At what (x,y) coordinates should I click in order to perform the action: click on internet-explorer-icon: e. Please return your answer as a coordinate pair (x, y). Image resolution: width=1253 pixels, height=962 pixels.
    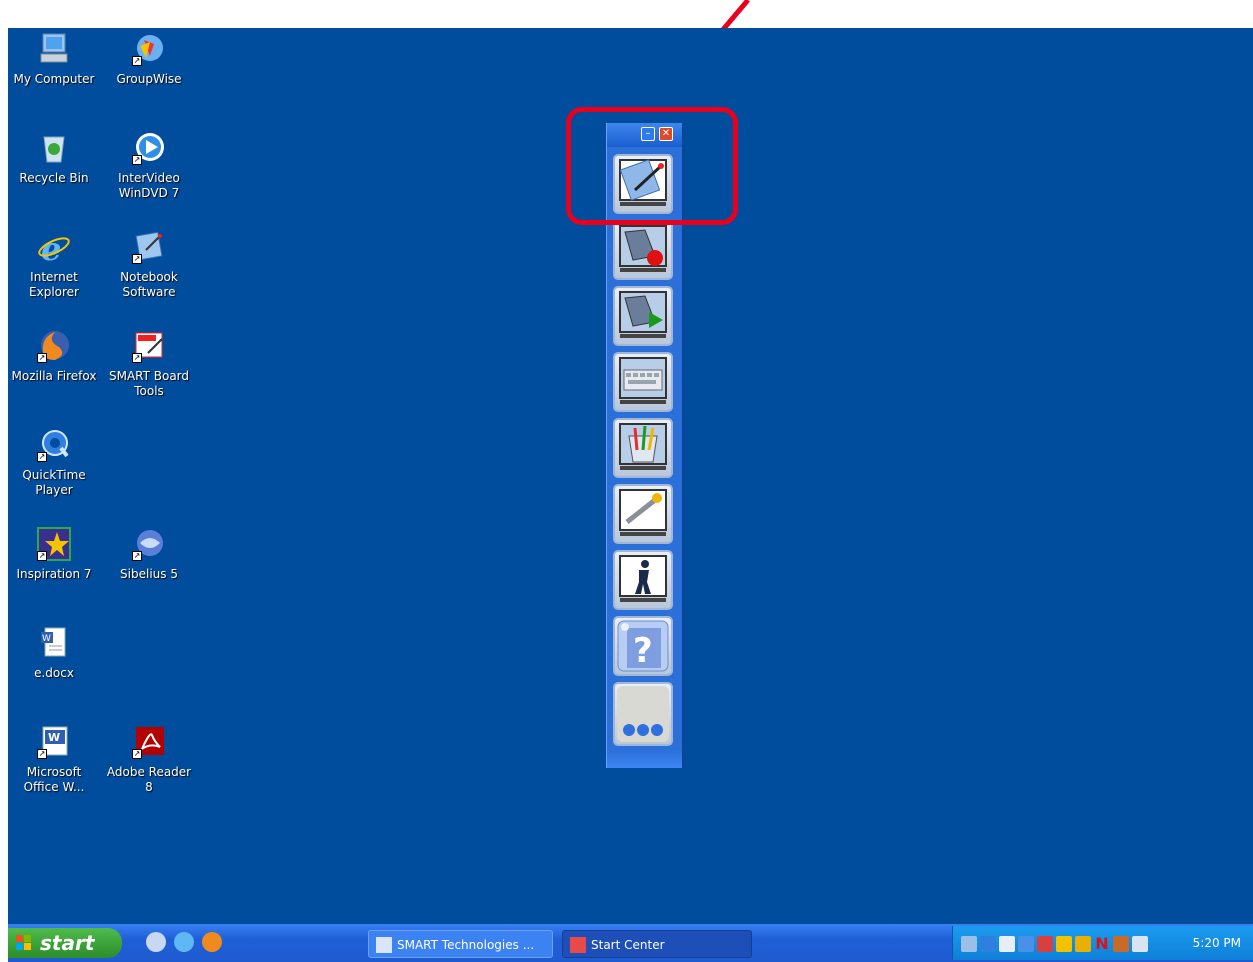
    Looking at the image, I should click on (54, 249).